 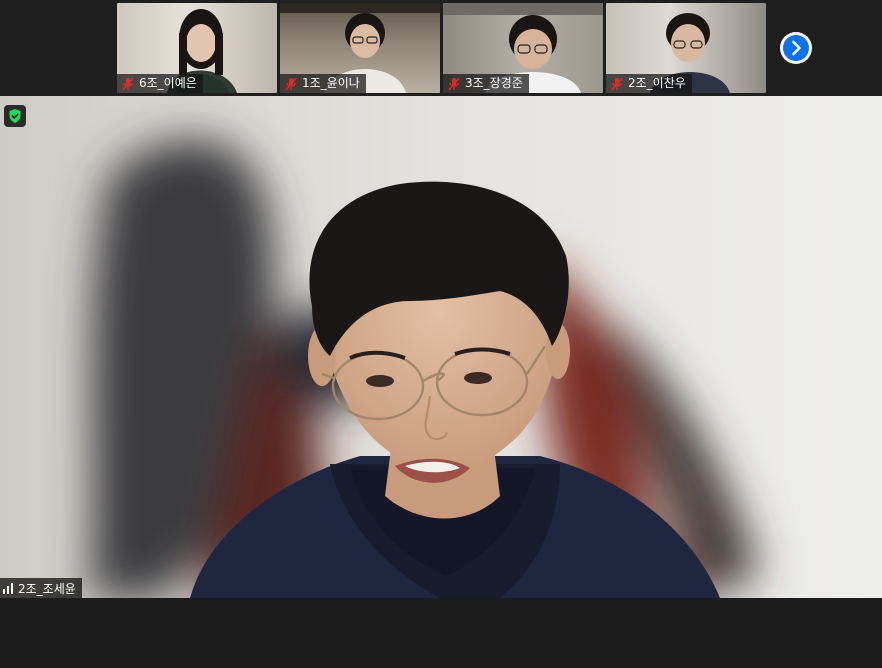 I want to click on next-page-button, so click(x=796, y=48).